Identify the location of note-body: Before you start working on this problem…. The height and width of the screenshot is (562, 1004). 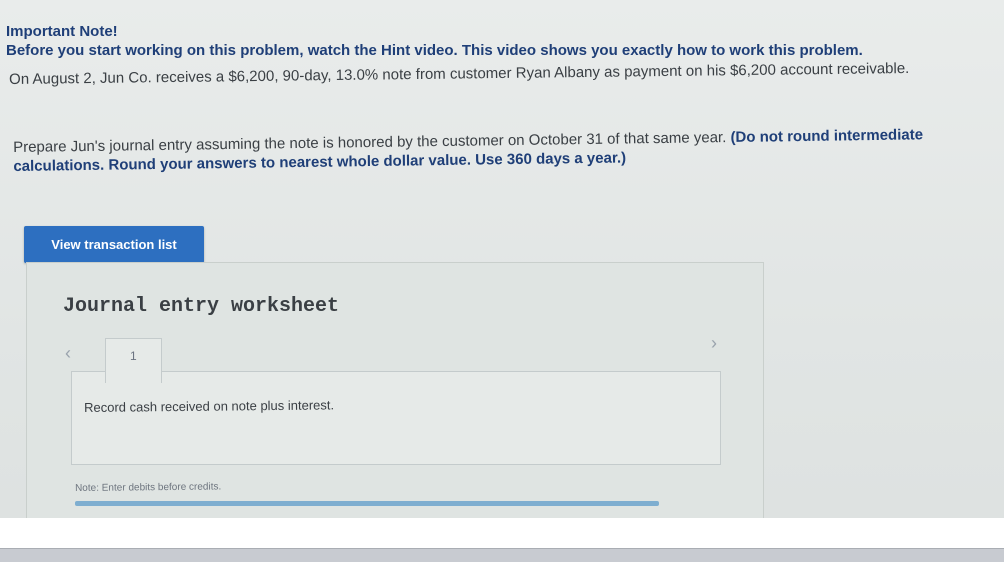
(434, 50).